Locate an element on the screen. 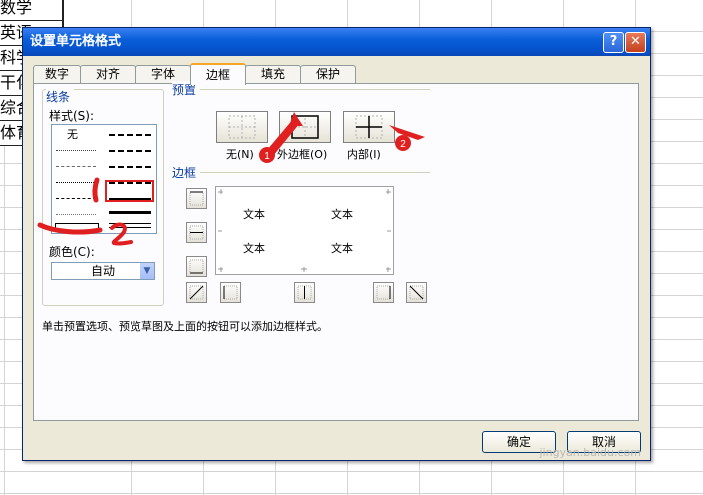  badge-1-label: 1 is located at coordinates (267, 156).